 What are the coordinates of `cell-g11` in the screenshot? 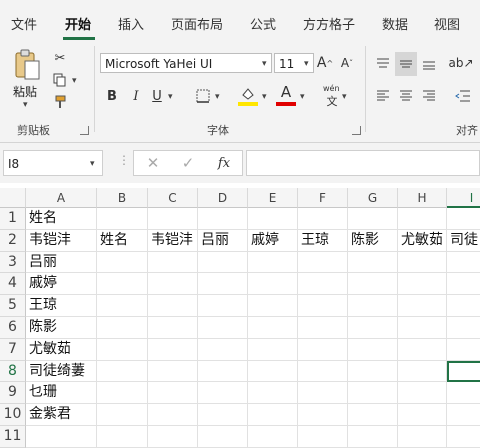 It's located at (373, 437).